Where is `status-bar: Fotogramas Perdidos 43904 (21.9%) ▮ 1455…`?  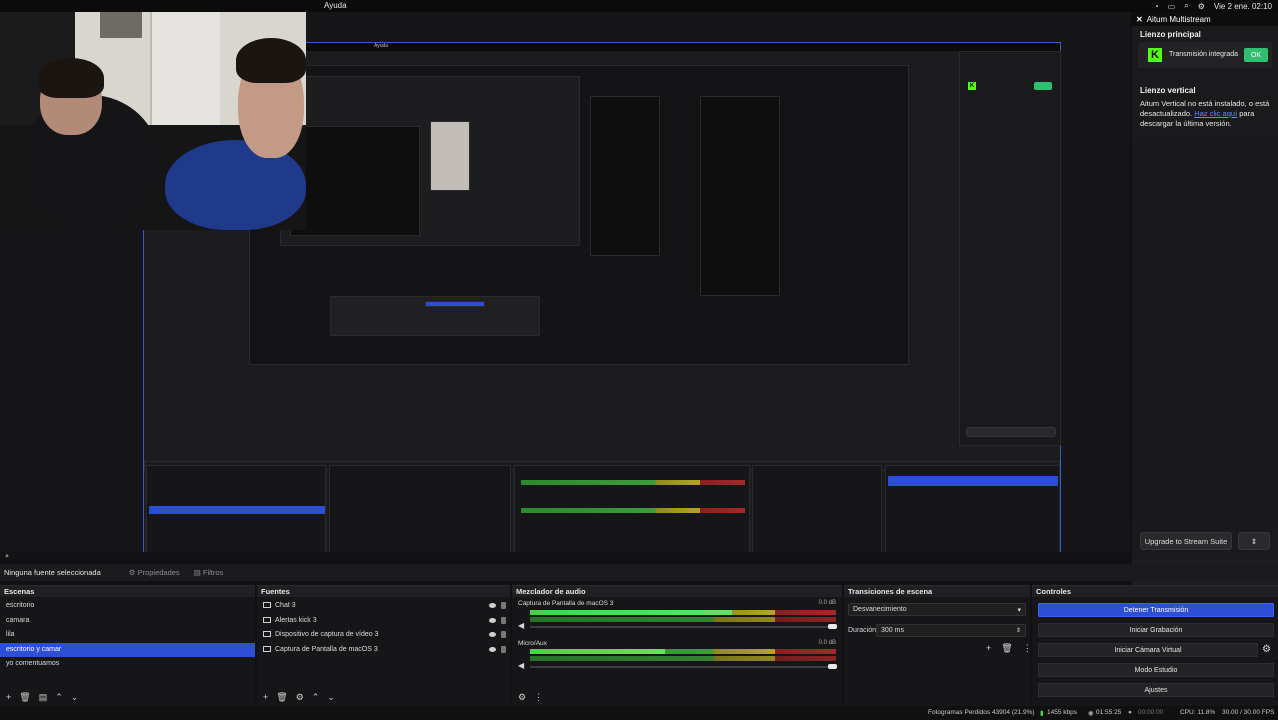 status-bar: Fotogramas Perdidos 43904 (21.9%) ▮ 1455… is located at coordinates (639, 713).